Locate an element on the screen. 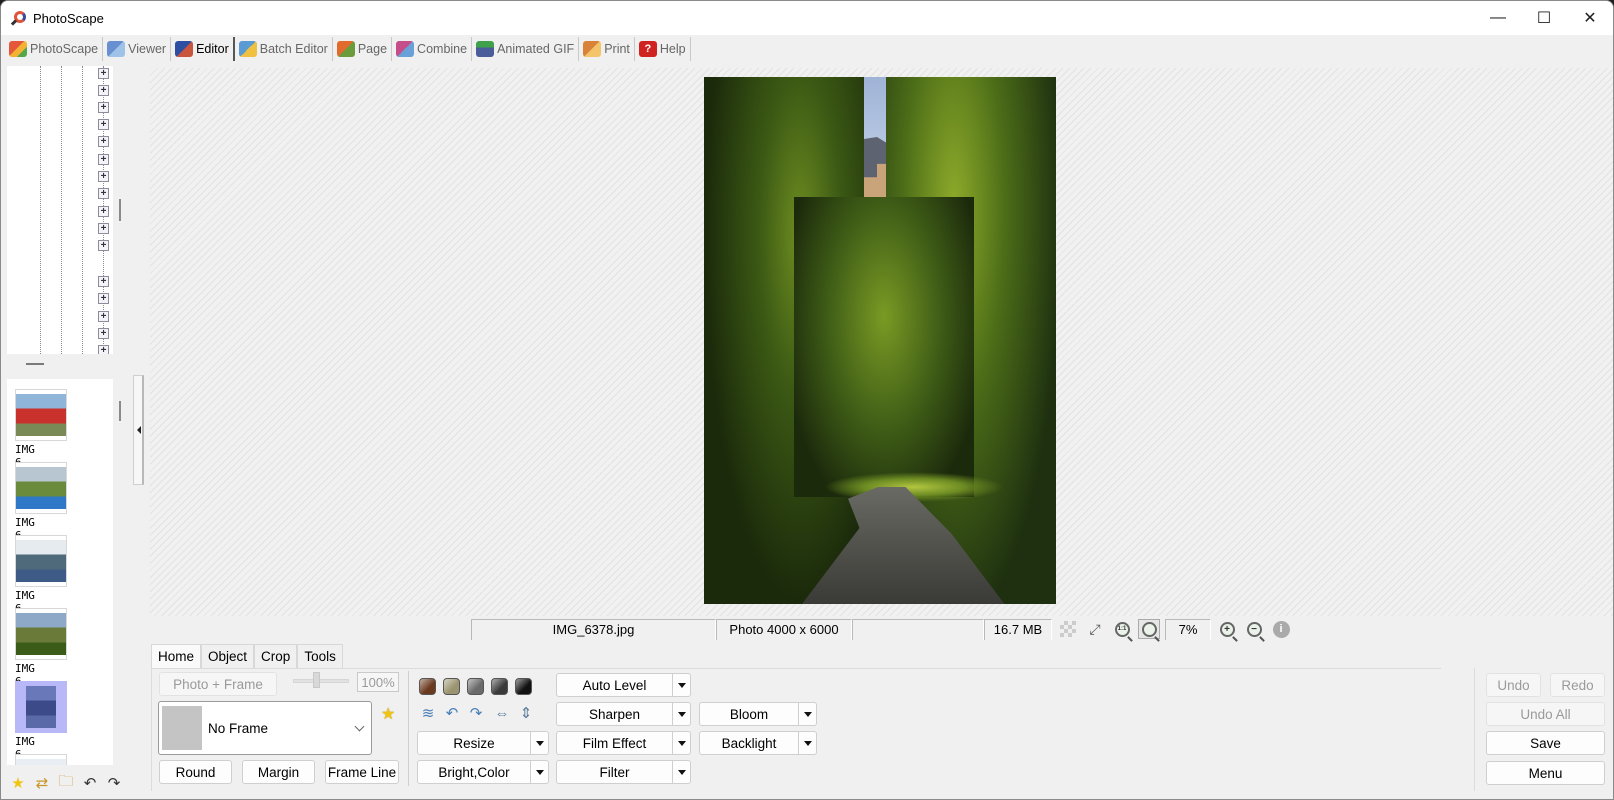 The width and height of the screenshot is (1614, 800). tab-batch-editor: Batch Editor is located at coordinates (284, 49).